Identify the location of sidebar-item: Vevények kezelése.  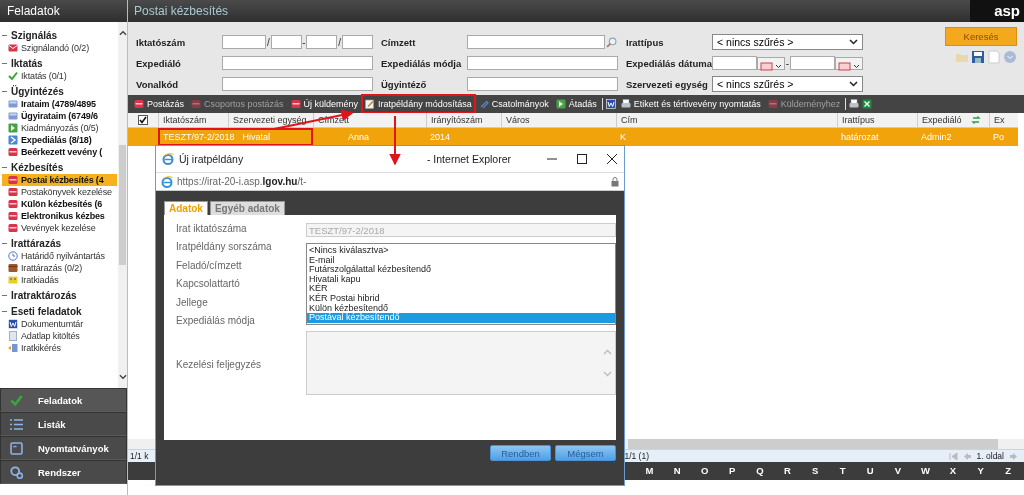
(59, 228).